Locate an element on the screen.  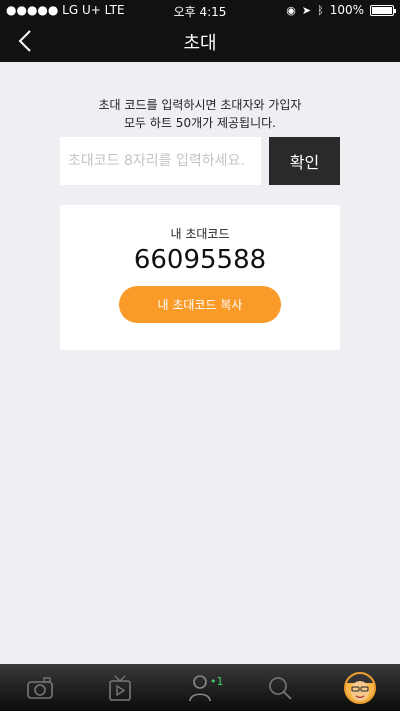
description-line-2: 모두 하트 50개가 제공됩니다. is located at coordinates (200, 123).